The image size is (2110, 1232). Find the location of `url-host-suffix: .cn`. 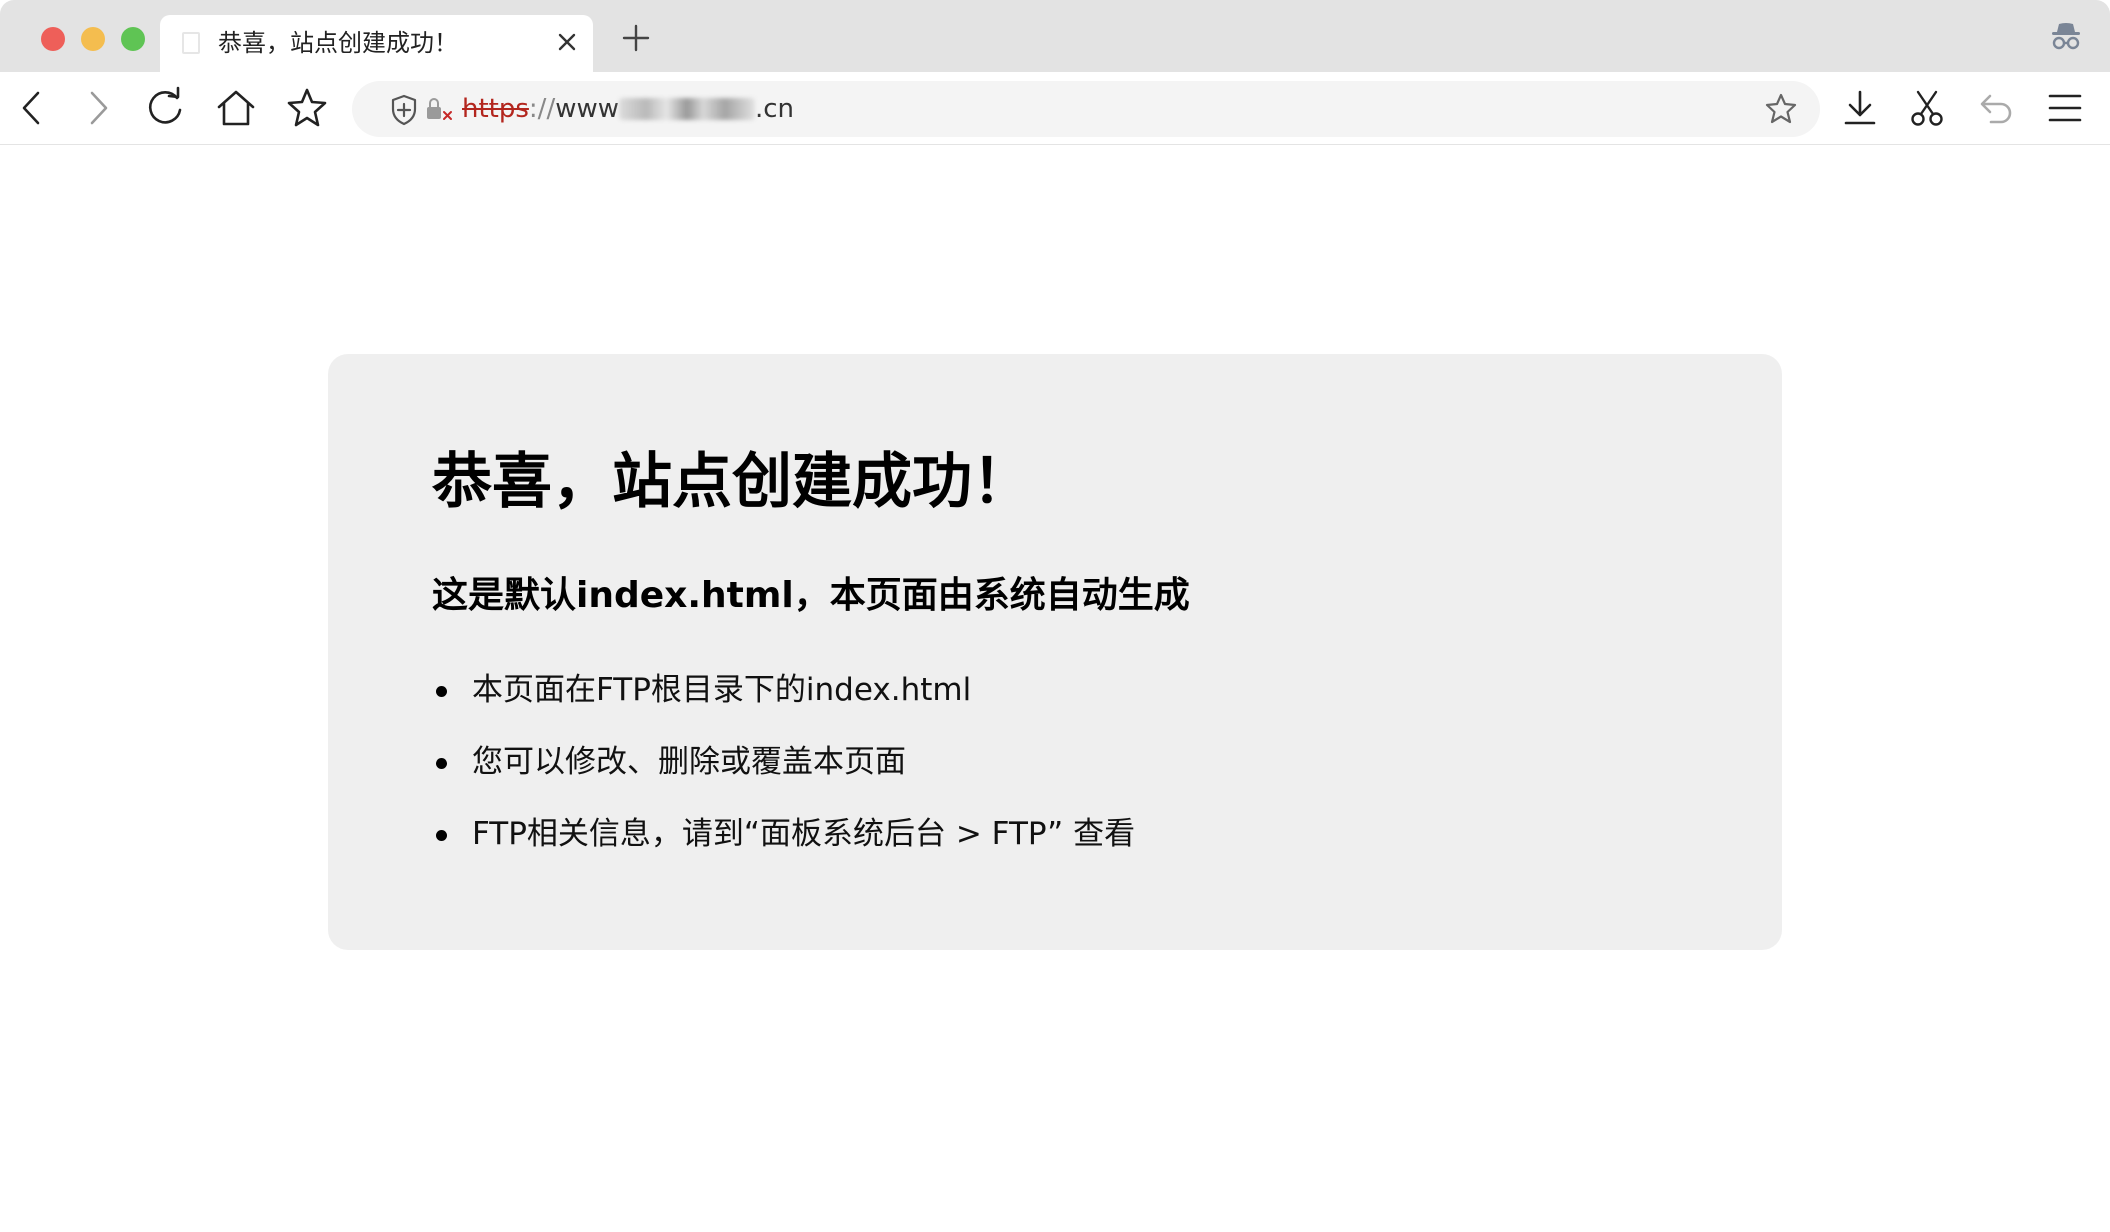

url-host-suffix: .cn is located at coordinates (775, 109).